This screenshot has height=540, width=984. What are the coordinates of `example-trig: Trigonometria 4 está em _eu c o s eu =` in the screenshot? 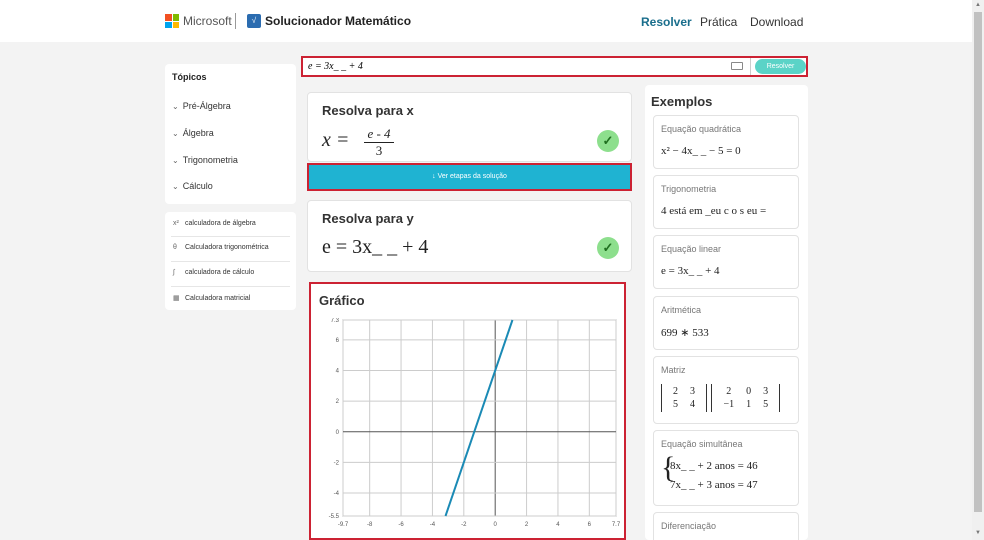 It's located at (726, 202).